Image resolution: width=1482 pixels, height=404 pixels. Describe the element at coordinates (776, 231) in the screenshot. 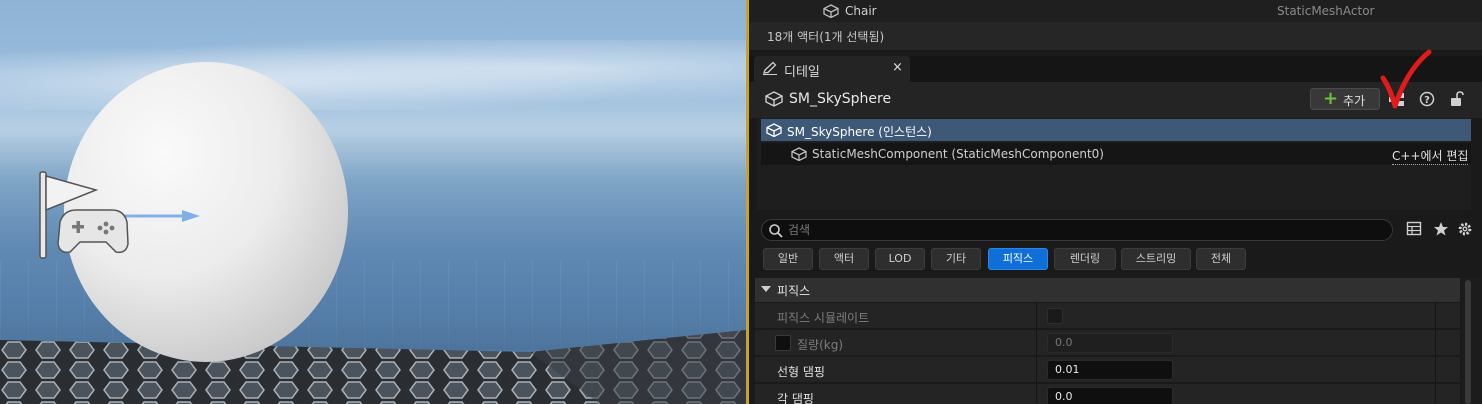

I see `search-icon` at that location.